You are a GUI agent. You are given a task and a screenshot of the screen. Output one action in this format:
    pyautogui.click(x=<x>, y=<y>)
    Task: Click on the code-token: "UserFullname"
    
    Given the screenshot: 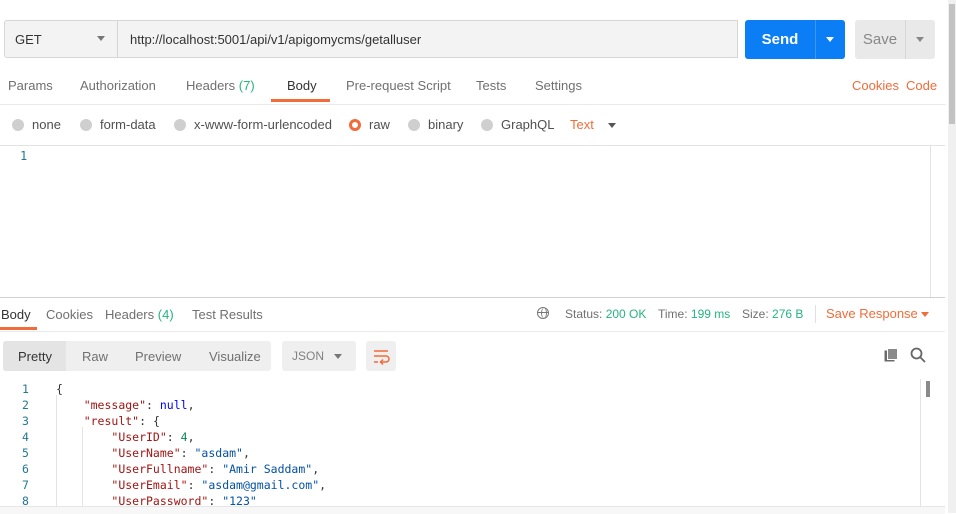 What is the action you would take?
    pyautogui.click(x=160, y=469)
    